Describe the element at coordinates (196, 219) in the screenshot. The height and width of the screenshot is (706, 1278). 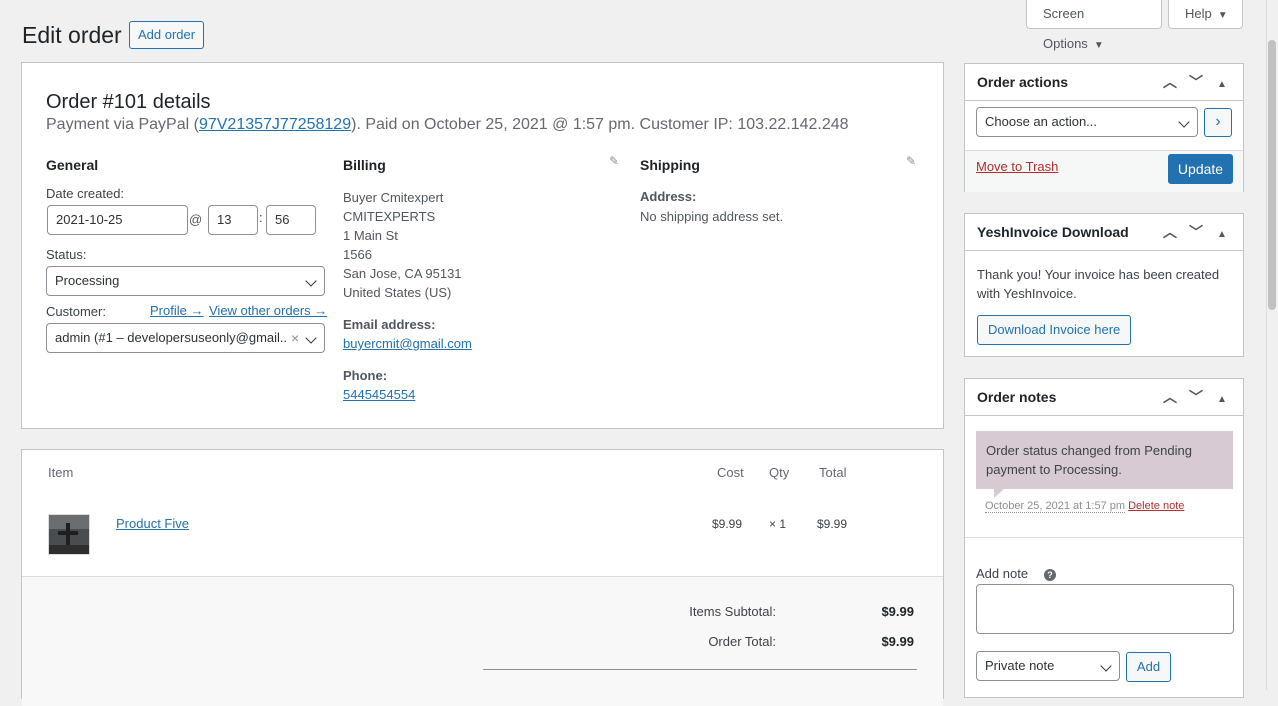
I see `at-symbol: @` at that location.